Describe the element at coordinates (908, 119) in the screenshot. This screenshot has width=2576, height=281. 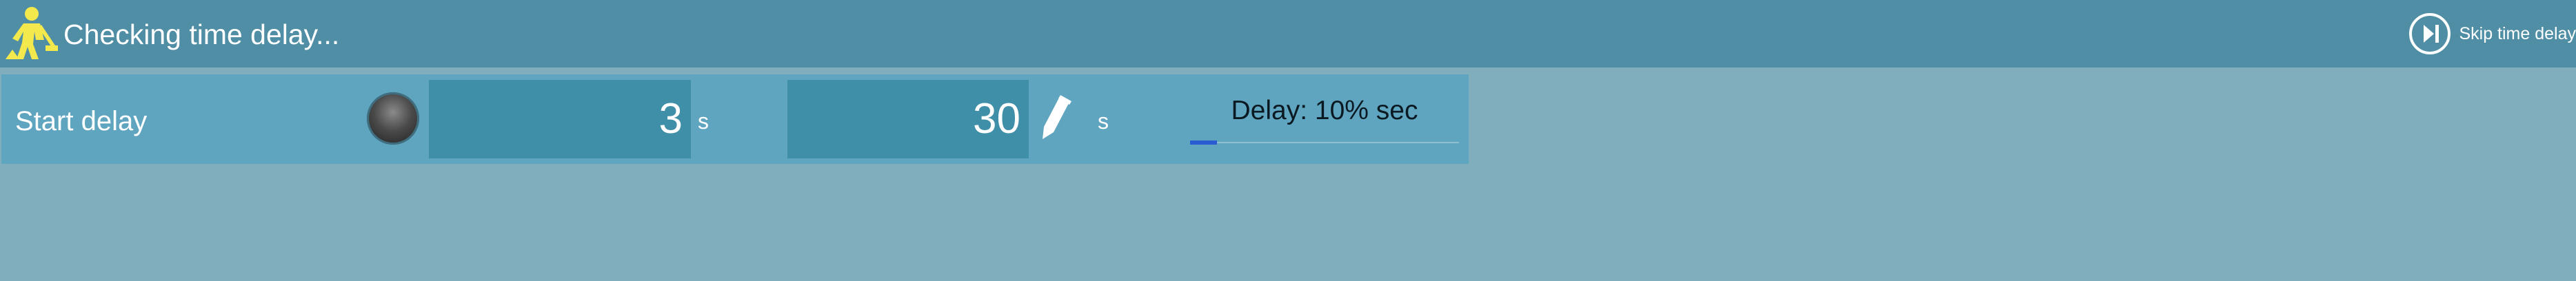
I see `target-delay-field: 30` at that location.